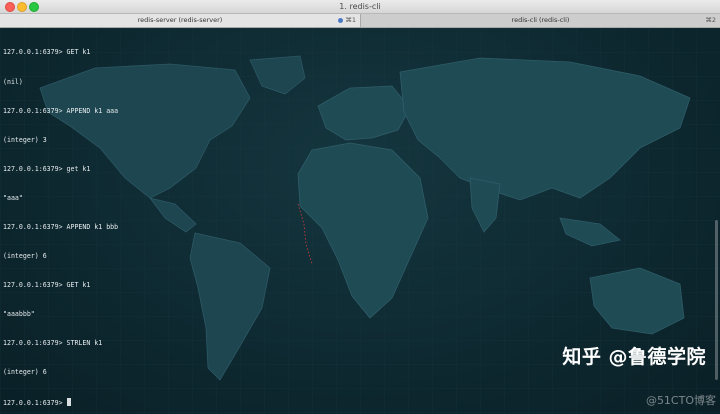 This screenshot has width=720, height=414. Describe the element at coordinates (350, 20) in the screenshot. I see `tab-shortcut: ⌘1` at that location.